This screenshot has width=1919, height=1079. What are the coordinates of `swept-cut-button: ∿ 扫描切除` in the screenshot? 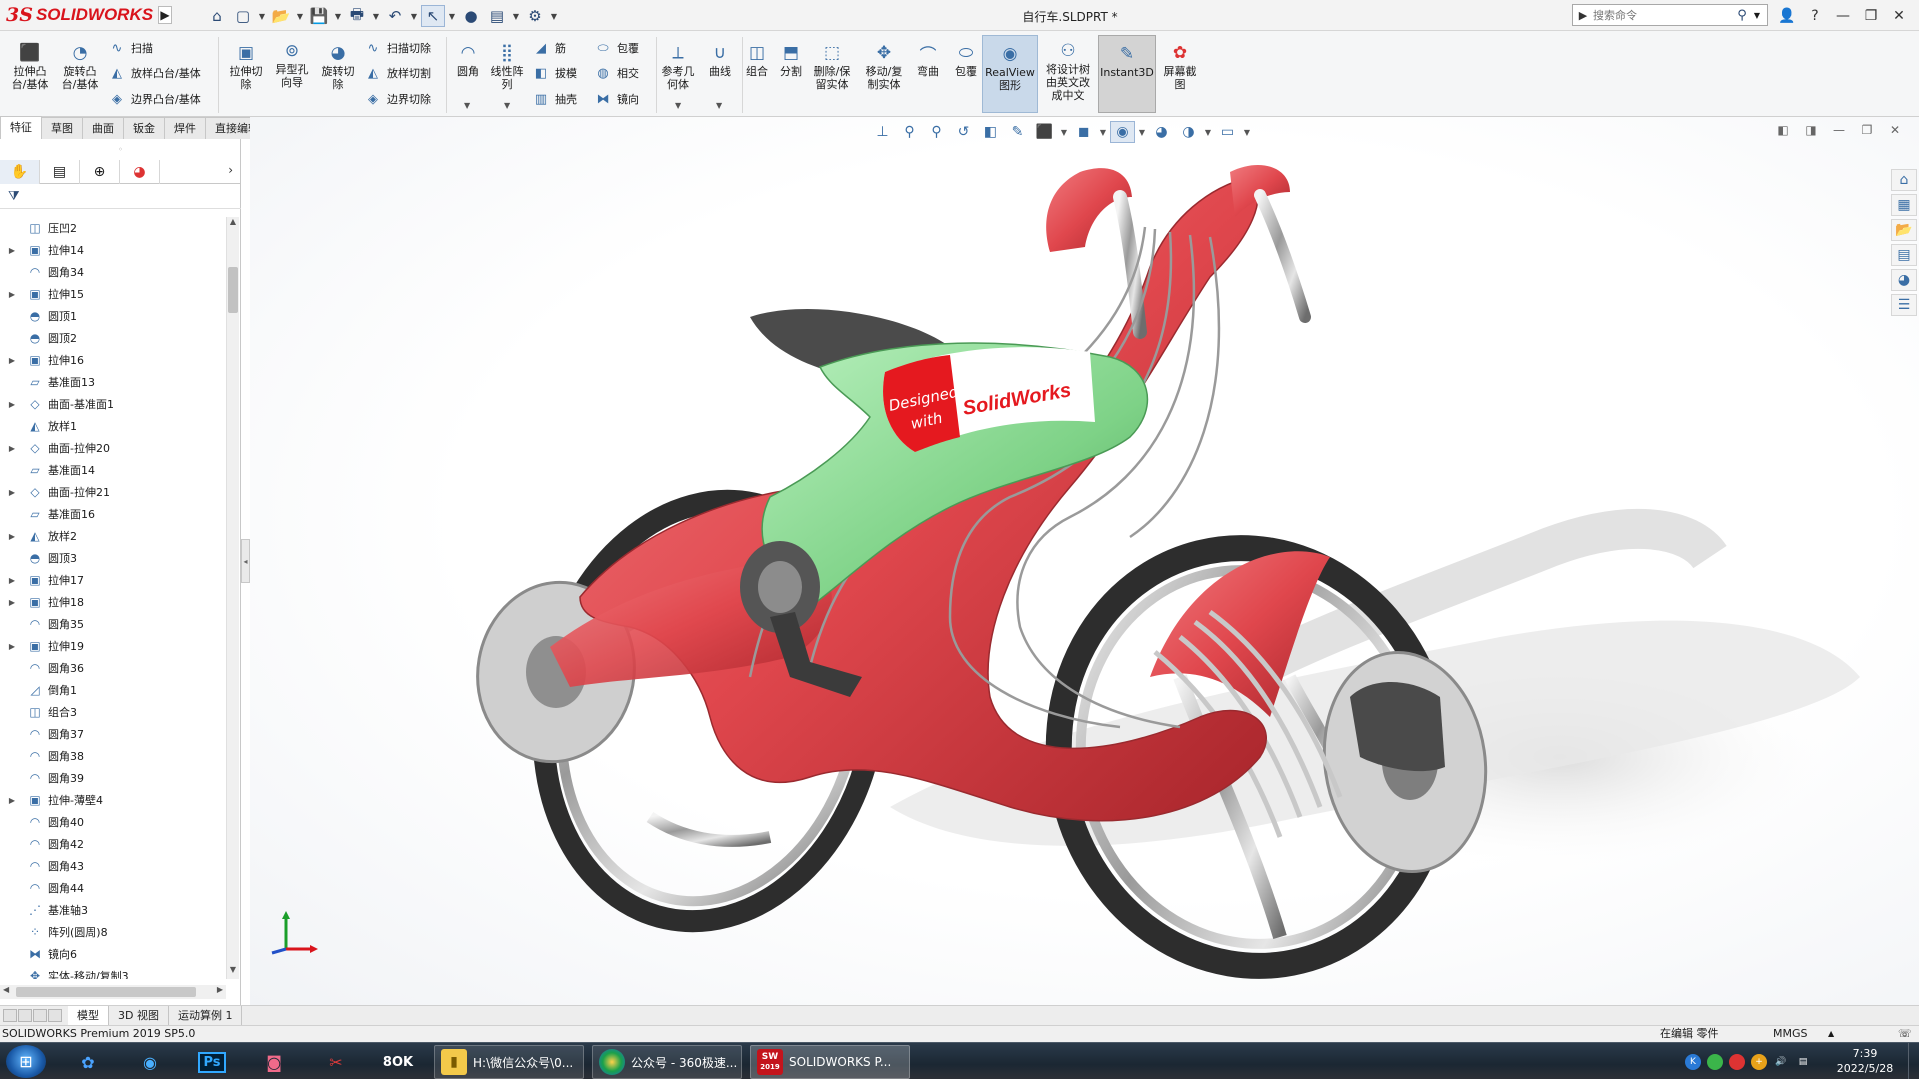 It's located at (397, 48).